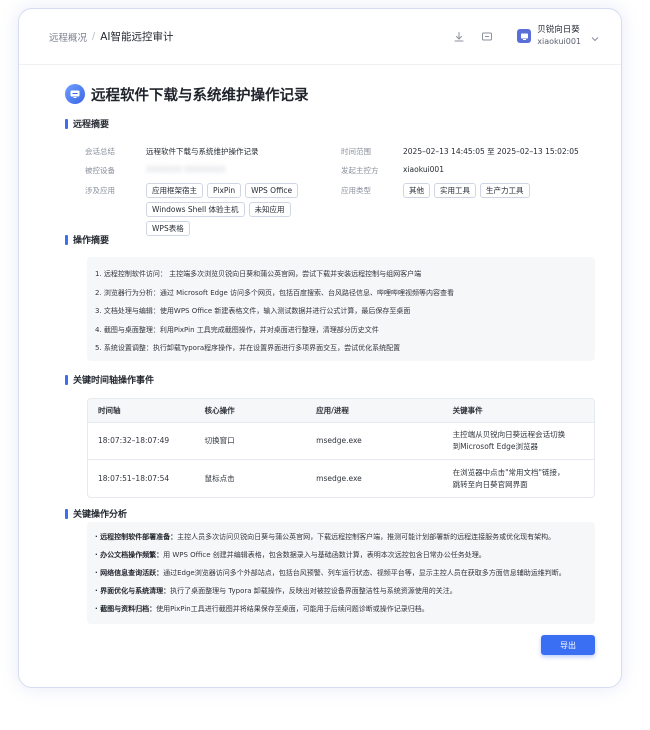 The image size is (650, 730). I want to click on breadcrumb-current: AI智能远控审计, so click(137, 37).